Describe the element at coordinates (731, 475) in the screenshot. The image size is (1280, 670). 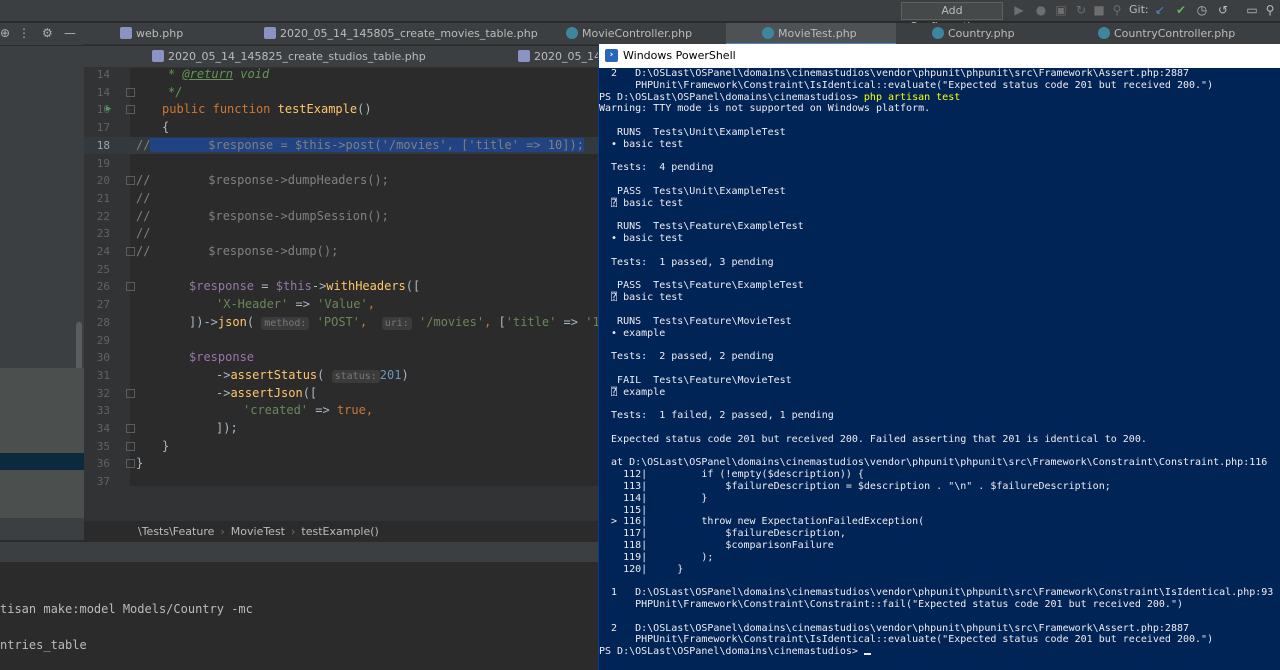
I see `console-line: 112| if (!empty($description)) {` at that location.